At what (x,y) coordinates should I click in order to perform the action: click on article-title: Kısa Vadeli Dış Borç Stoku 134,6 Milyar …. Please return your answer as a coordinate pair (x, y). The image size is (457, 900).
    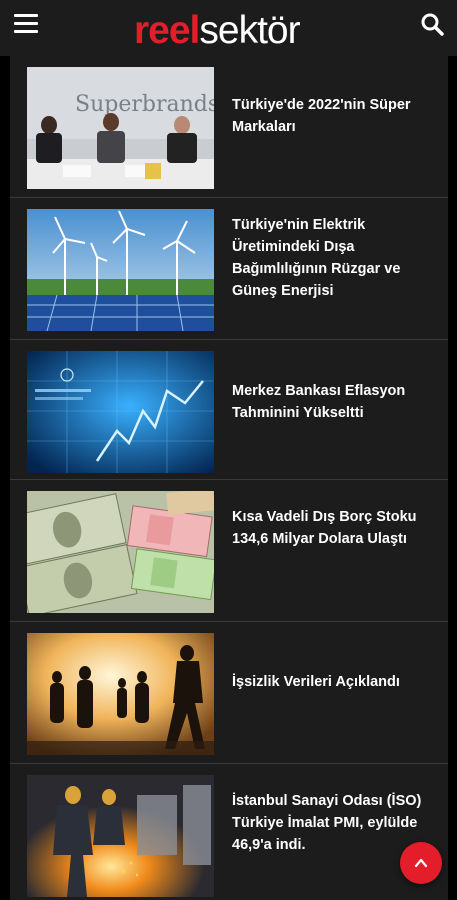
    Looking at the image, I should click on (332, 528).